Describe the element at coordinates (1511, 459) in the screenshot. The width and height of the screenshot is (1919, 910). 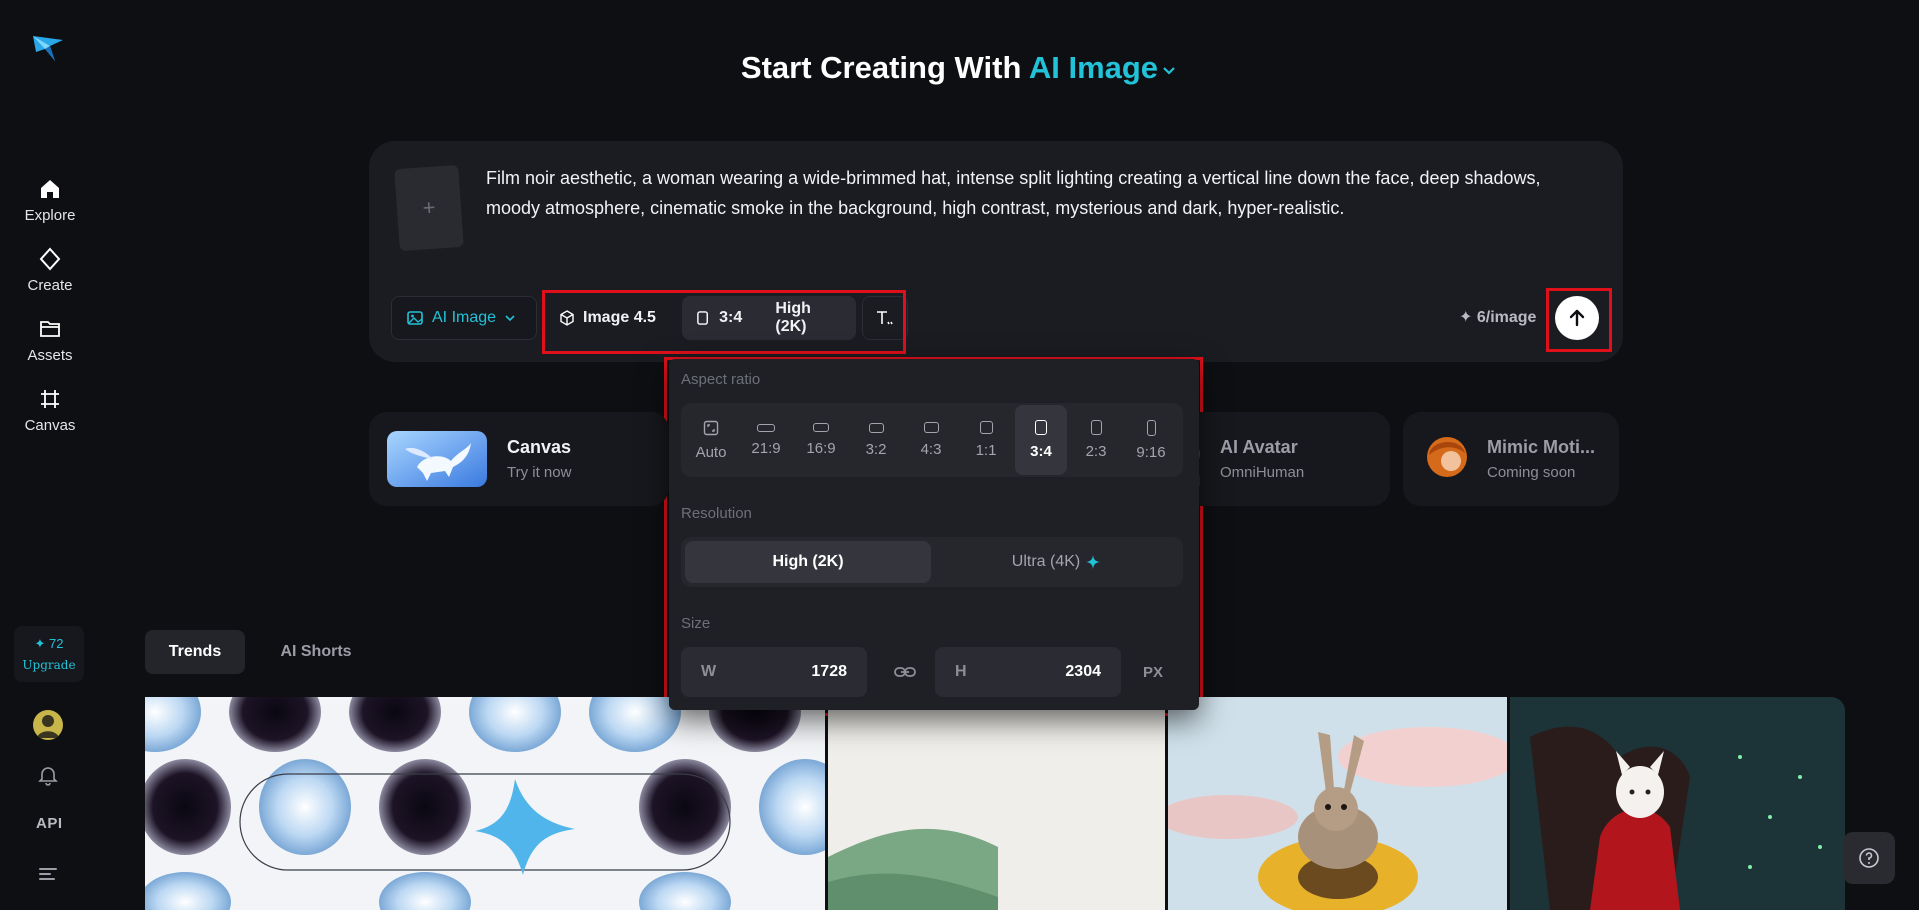
I see `feature-card-mimic-motion: Mimic Moti... Coming soon` at that location.